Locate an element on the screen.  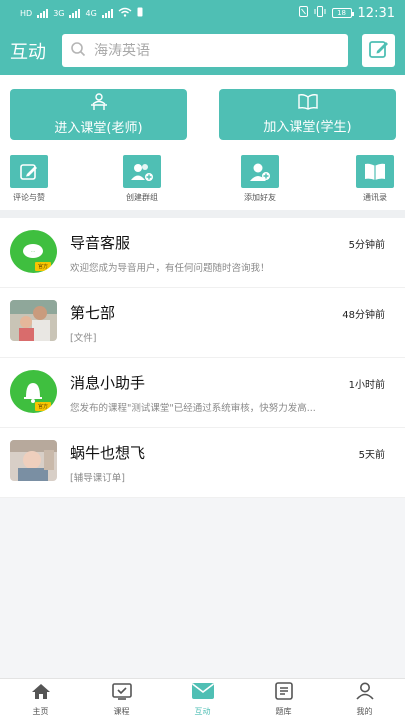
join-class-student-button: 加入课堂(学生) is located at coordinates (307, 114).